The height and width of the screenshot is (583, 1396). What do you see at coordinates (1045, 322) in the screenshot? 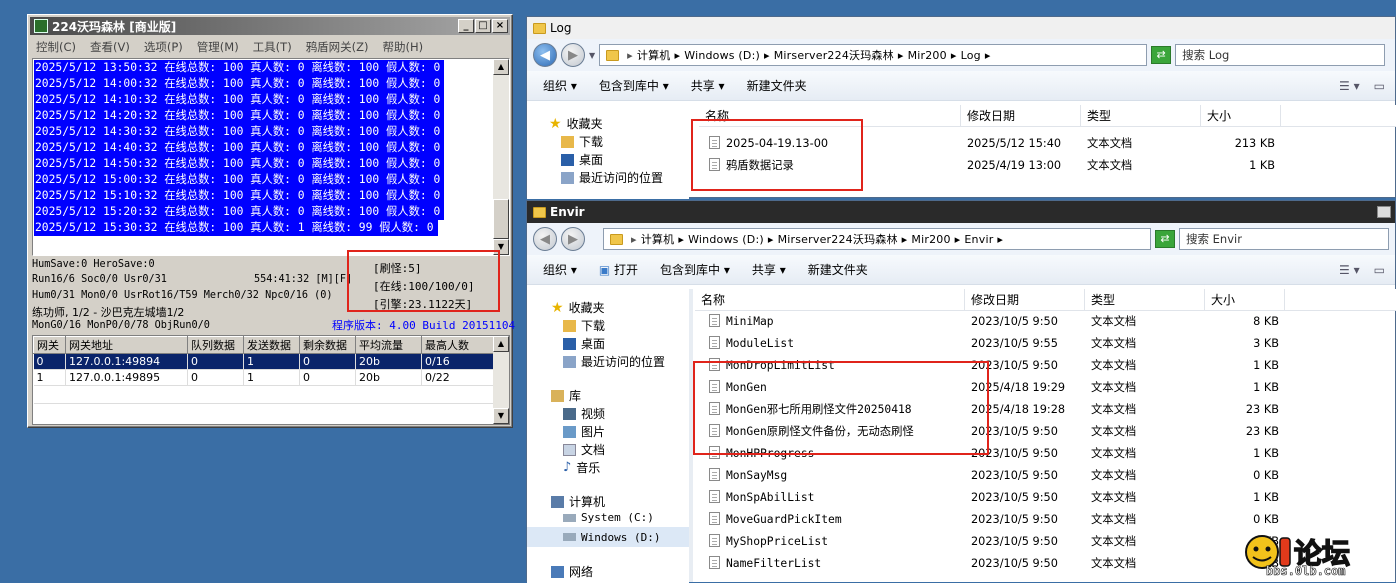
I see `list-item: MiniMap 2023/10/5 9:50 文本文档 8 KB` at bounding box center [1045, 322].